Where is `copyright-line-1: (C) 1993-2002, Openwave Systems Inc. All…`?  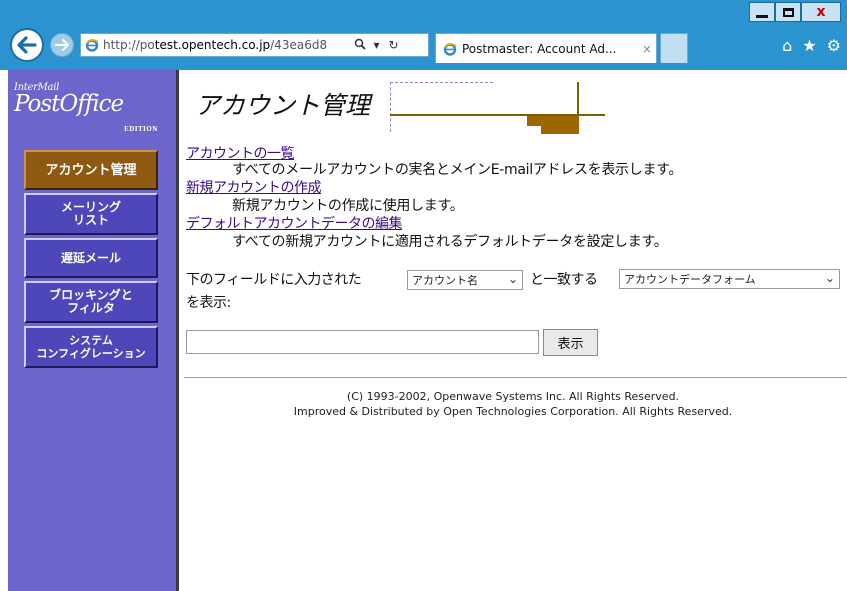
copyright-line-1: (C) 1993-2002, Openwave Systems Inc. All… is located at coordinates (513, 396).